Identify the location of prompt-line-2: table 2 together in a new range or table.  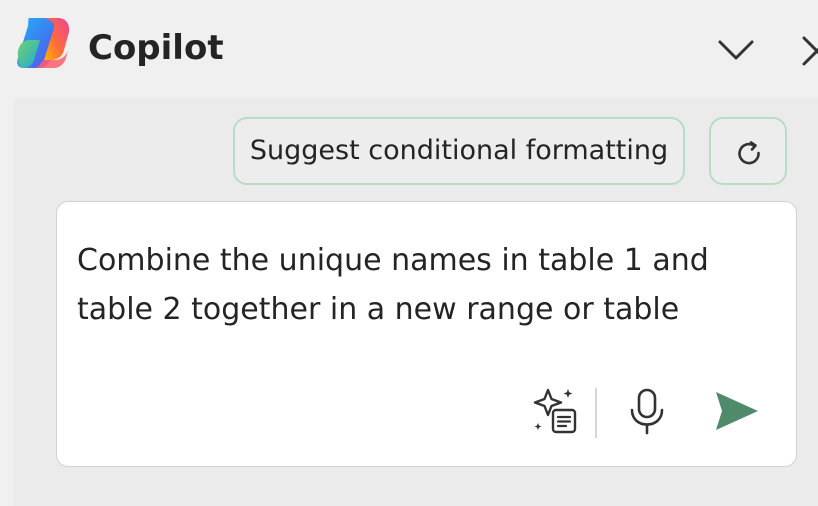
(378, 309).